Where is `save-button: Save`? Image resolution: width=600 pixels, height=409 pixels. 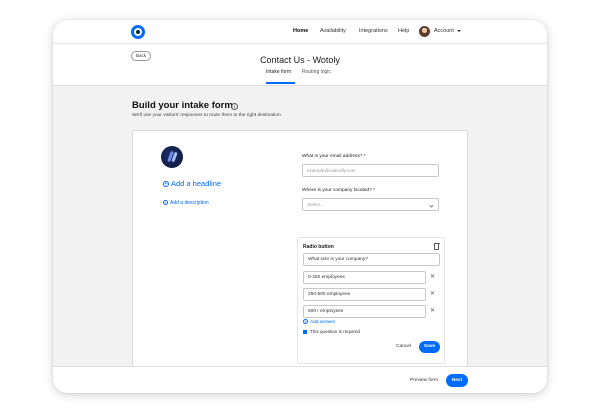
save-button: Save is located at coordinates (429, 347).